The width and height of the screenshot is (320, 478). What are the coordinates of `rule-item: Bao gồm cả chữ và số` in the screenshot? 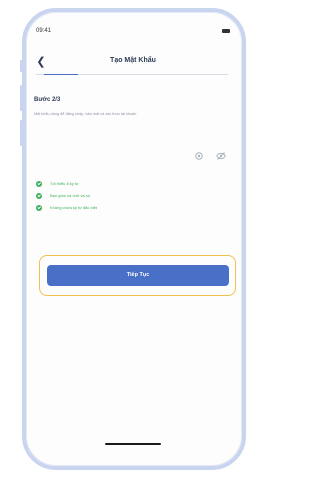 It's located at (96, 198).